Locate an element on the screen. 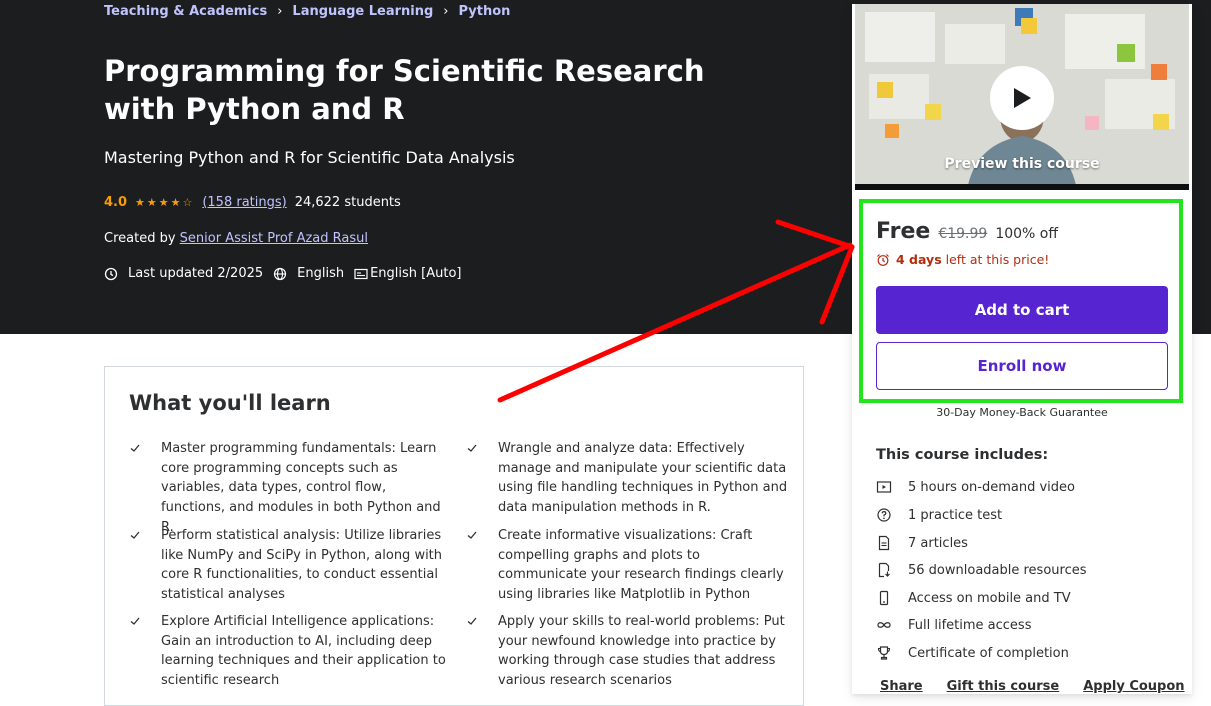 The height and width of the screenshot is (706, 1211). include-item-practice-test: 1 practice test is located at coordinates (939, 515).